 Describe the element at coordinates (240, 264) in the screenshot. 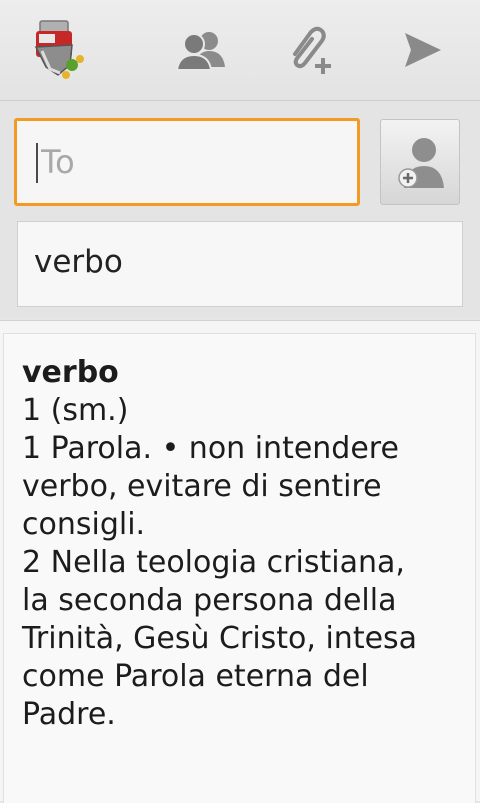

I see `subject-field: verbo` at that location.